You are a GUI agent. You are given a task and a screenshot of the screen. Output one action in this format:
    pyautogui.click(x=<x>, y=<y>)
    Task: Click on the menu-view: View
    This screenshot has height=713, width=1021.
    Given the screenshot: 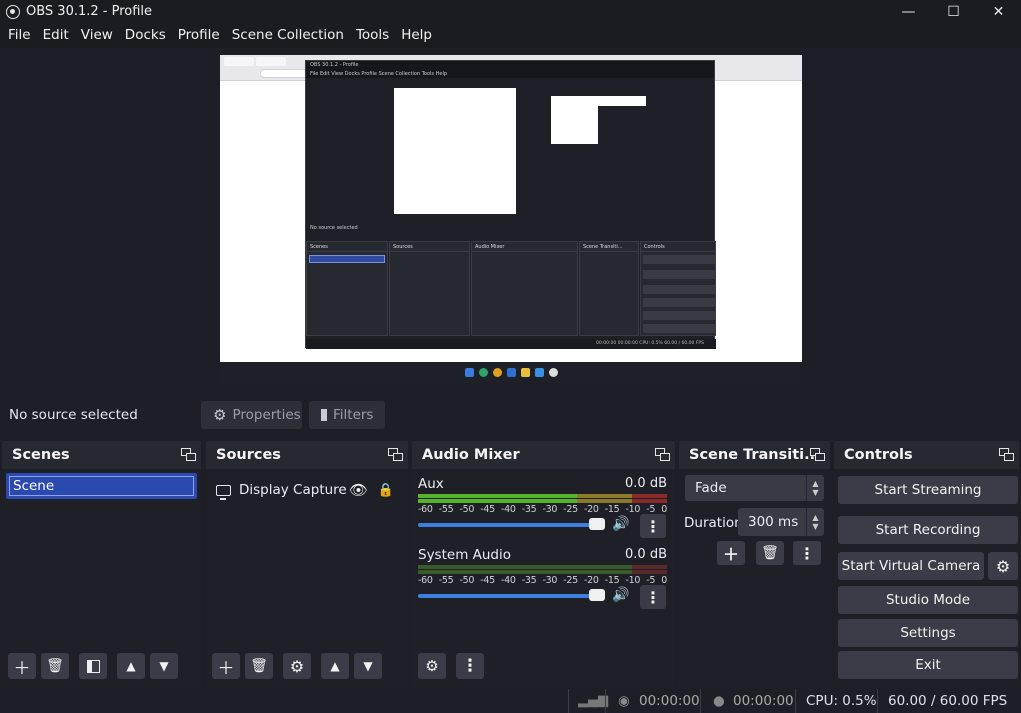 What is the action you would take?
    pyautogui.click(x=97, y=35)
    